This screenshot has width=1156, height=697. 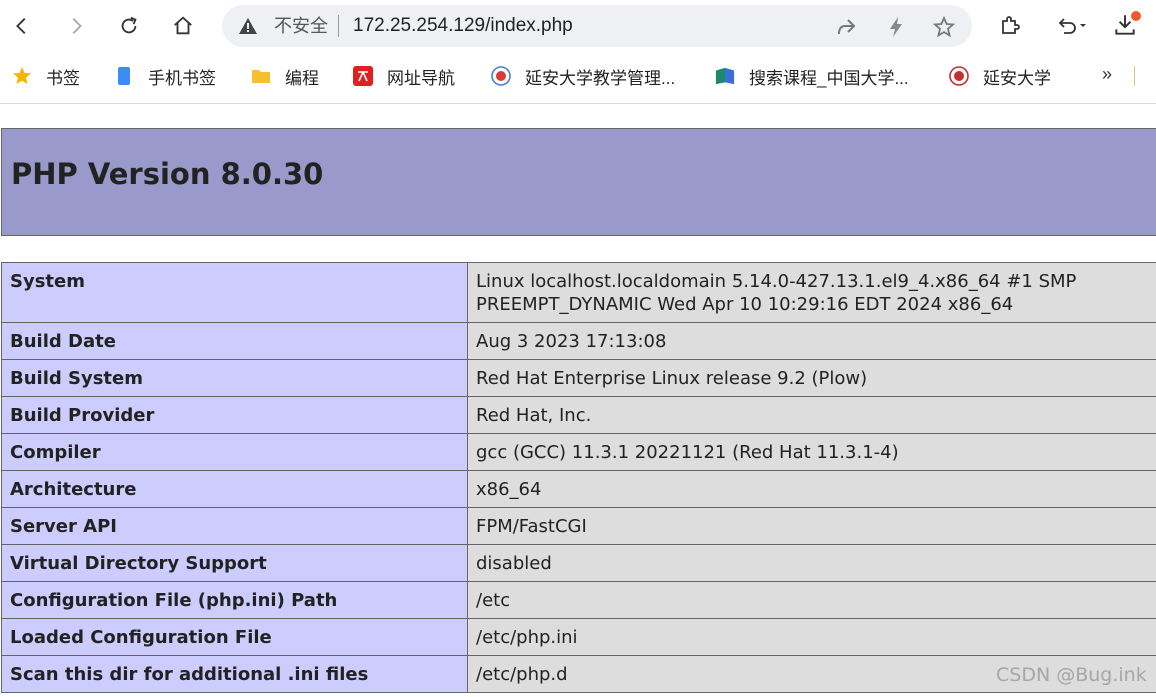 I want to click on back-button, so click(x=22, y=26).